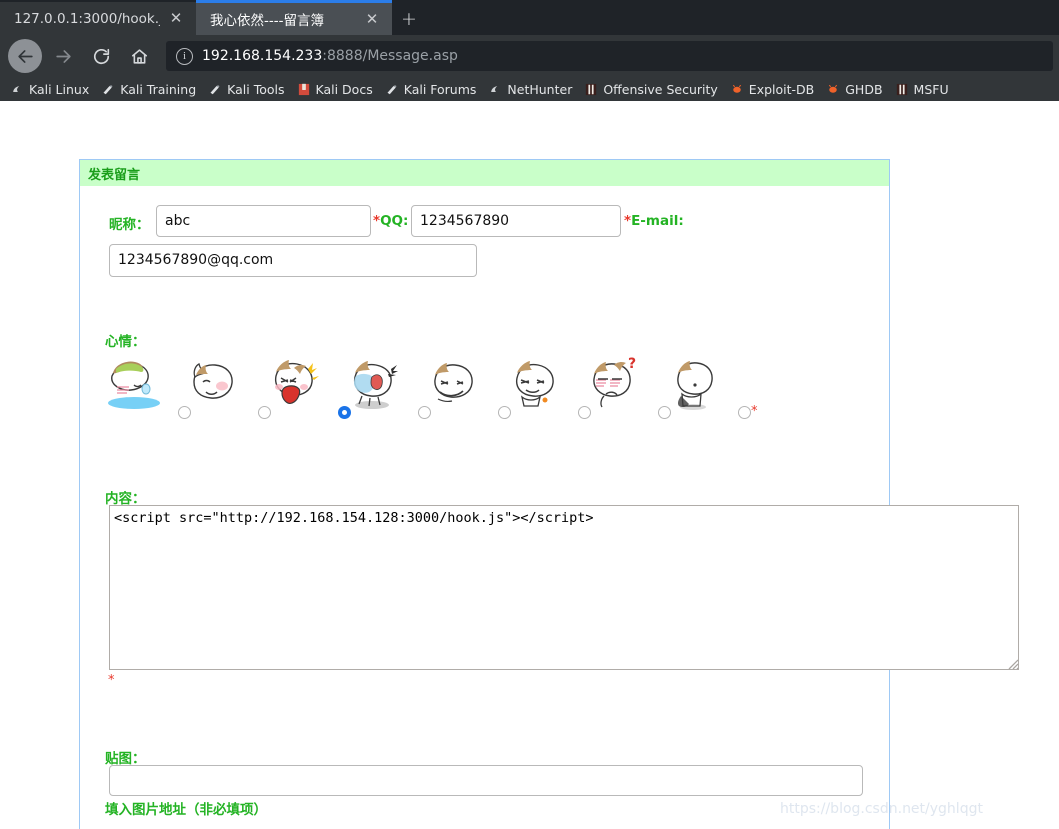 The width and height of the screenshot is (1059, 829). What do you see at coordinates (516, 221) in the screenshot?
I see `qq-input: 1234567890` at bounding box center [516, 221].